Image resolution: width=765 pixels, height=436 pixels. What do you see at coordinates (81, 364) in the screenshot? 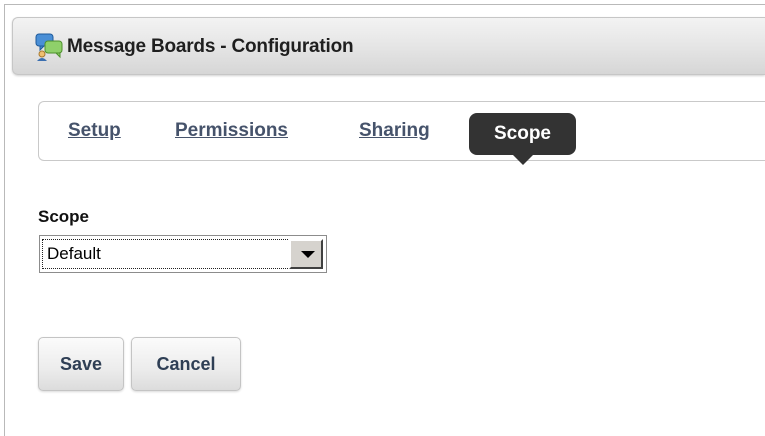
I see `save-button: Save` at bounding box center [81, 364].